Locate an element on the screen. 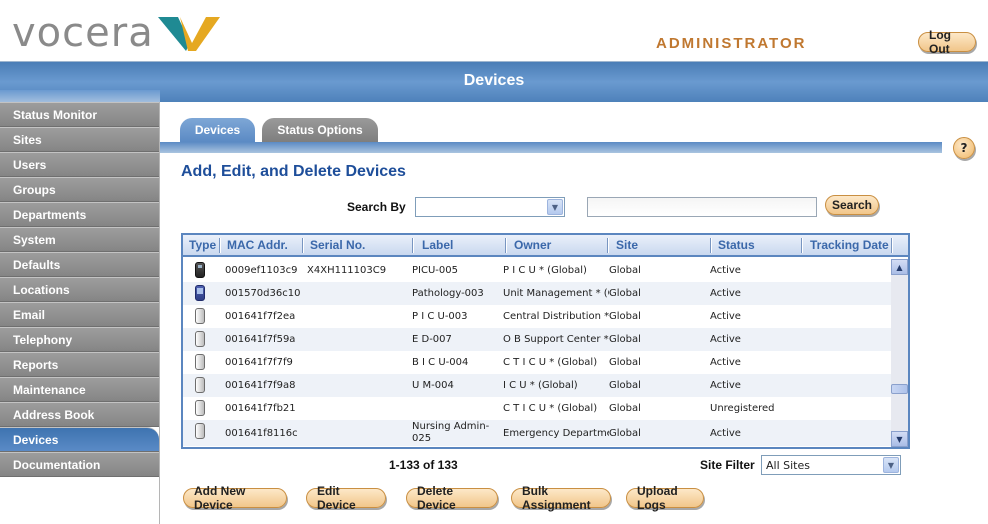 This screenshot has width=988, height=524. col-header-tracking-date: Tracking Date is located at coordinates (847, 245).